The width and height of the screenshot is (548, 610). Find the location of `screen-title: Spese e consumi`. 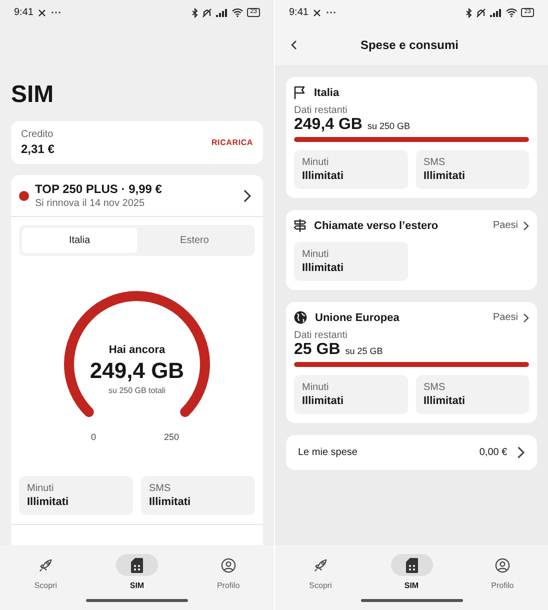

screen-title: Spese e consumi is located at coordinates (409, 45).